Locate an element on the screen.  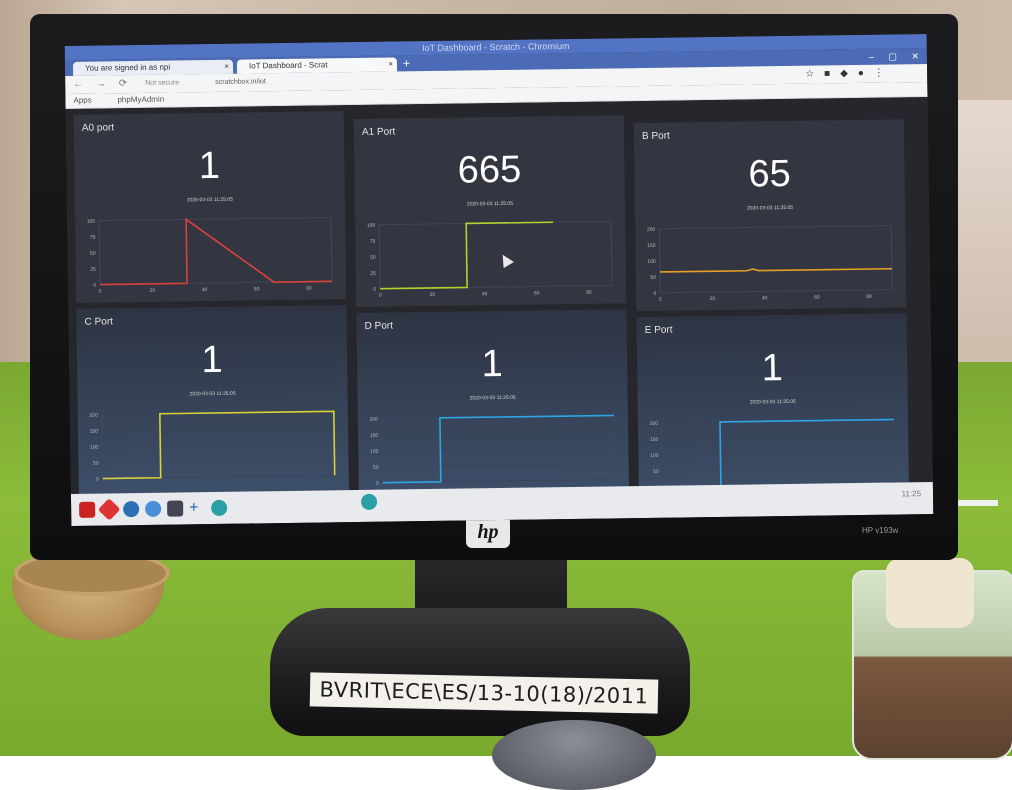
tab-label: You are signed in as npi is located at coordinates (127, 67).